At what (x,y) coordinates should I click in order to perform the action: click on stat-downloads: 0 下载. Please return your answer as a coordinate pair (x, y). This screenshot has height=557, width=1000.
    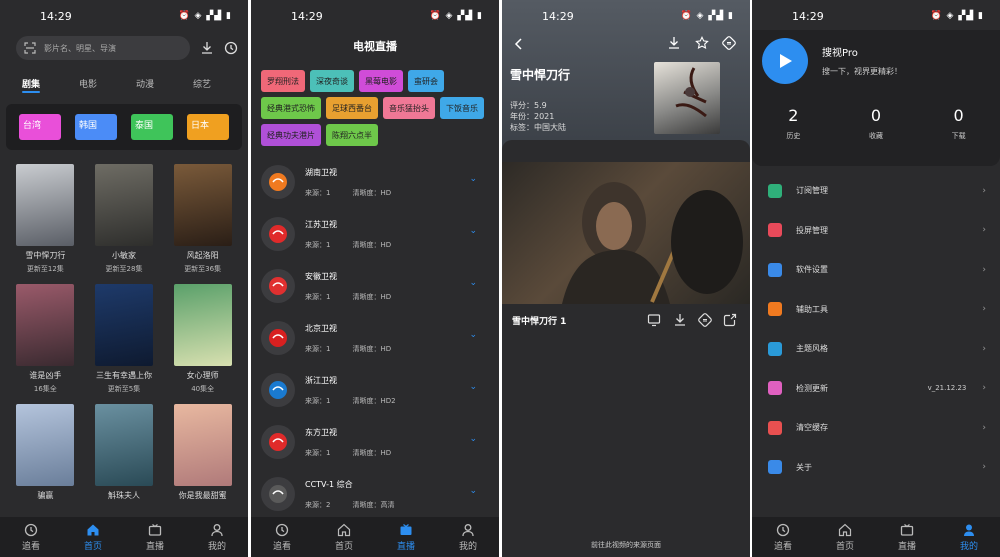
    Looking at the image, I should click on (959, 123).